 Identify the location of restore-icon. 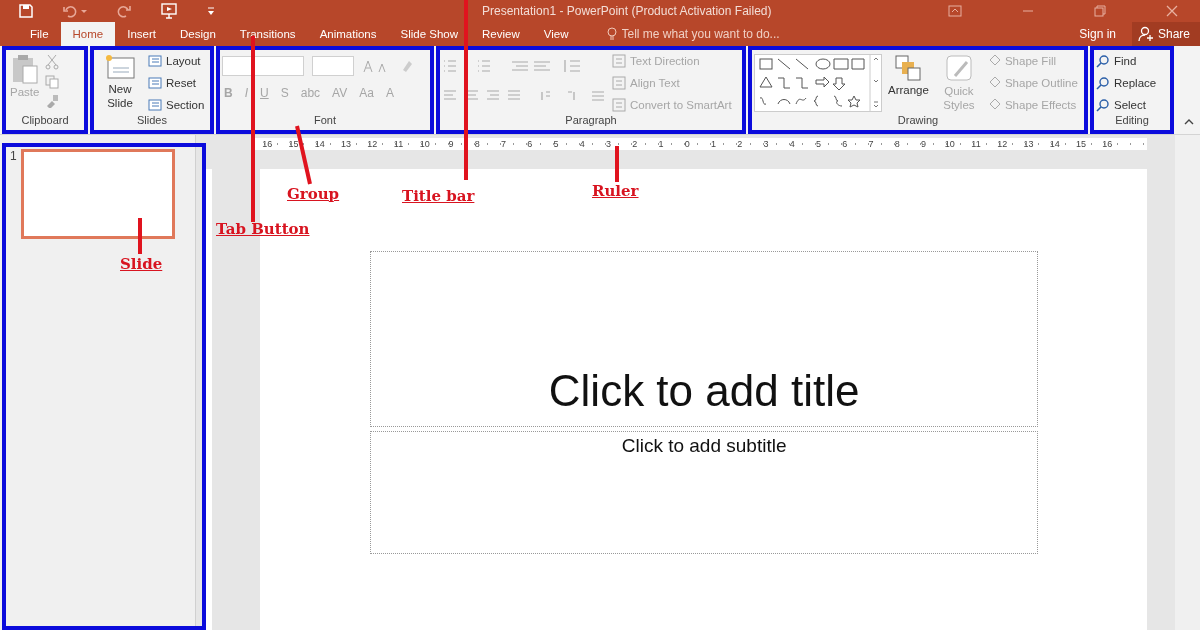
(1100, 11).